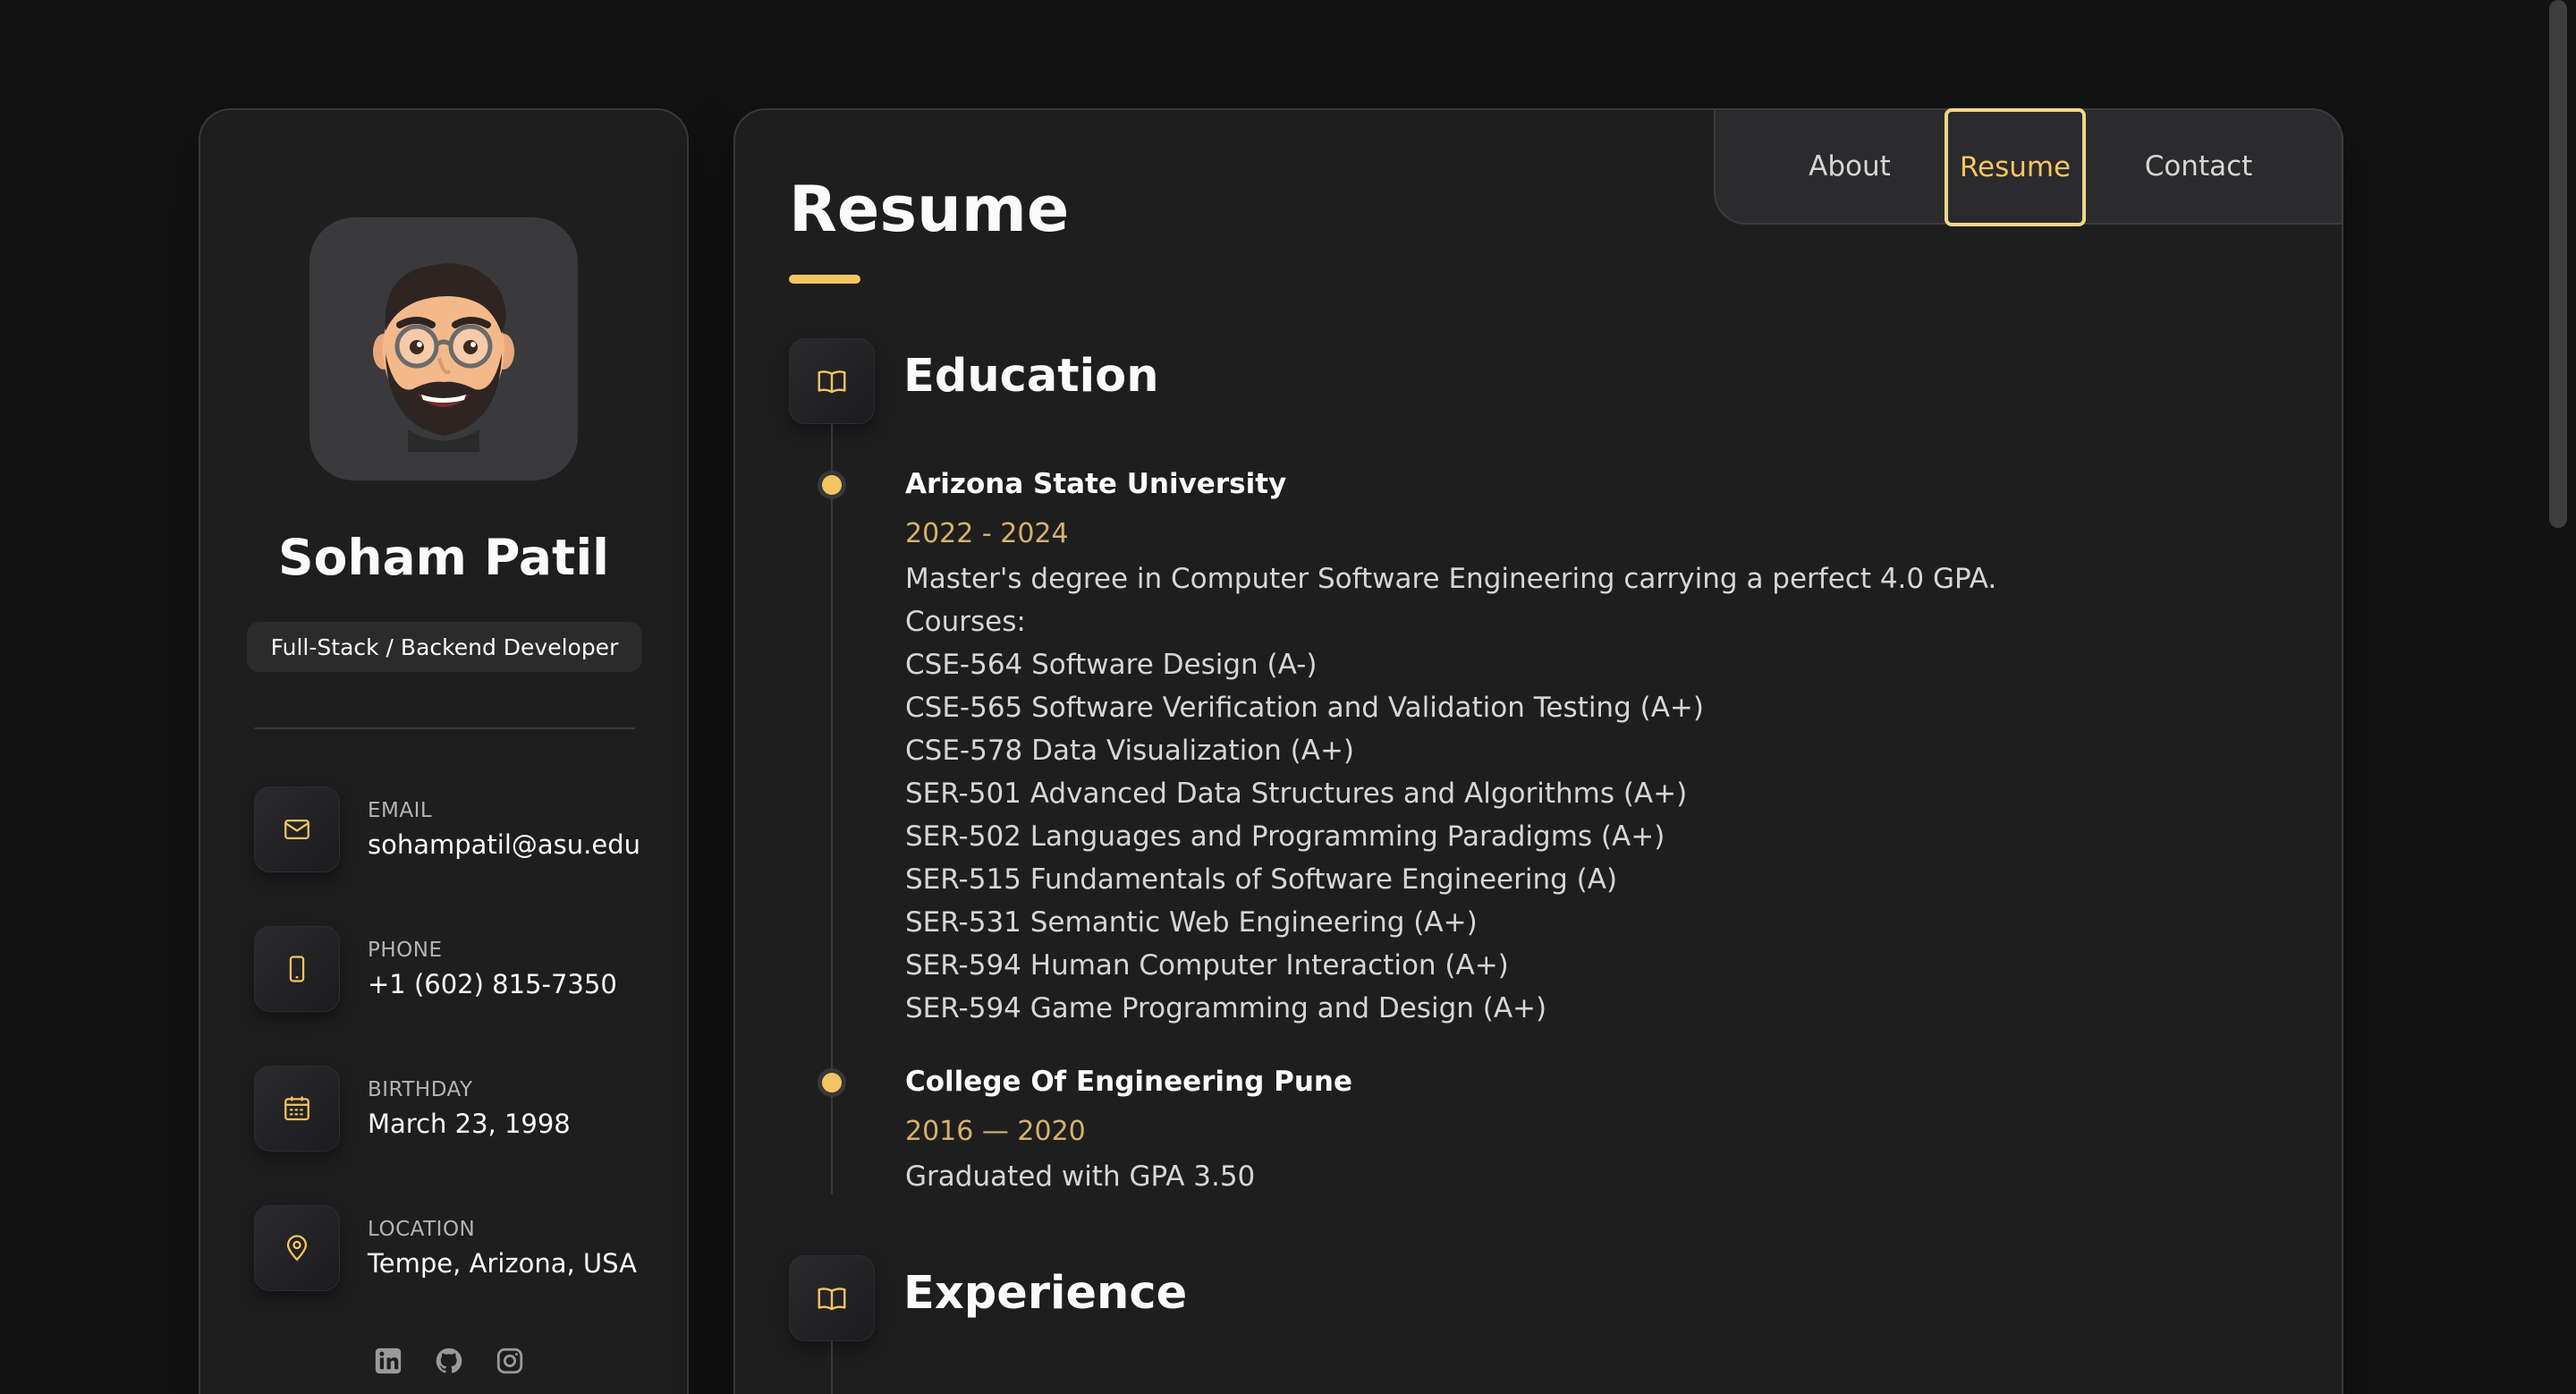  I want to click on birthday-value: March 23, 1998, so click(469, 1124).